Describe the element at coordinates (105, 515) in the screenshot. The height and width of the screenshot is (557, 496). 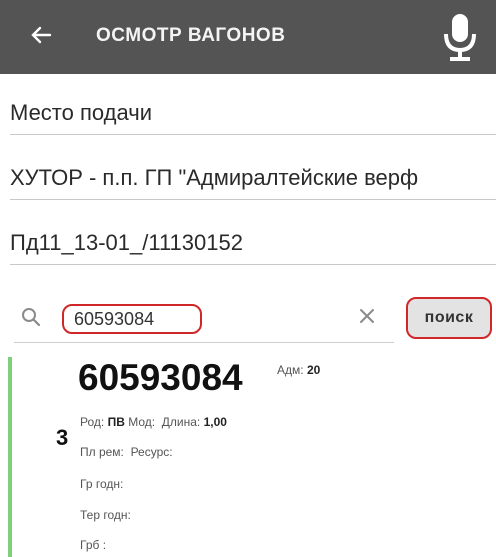
I see `ter-godn-line: Тер годн:` at that location.